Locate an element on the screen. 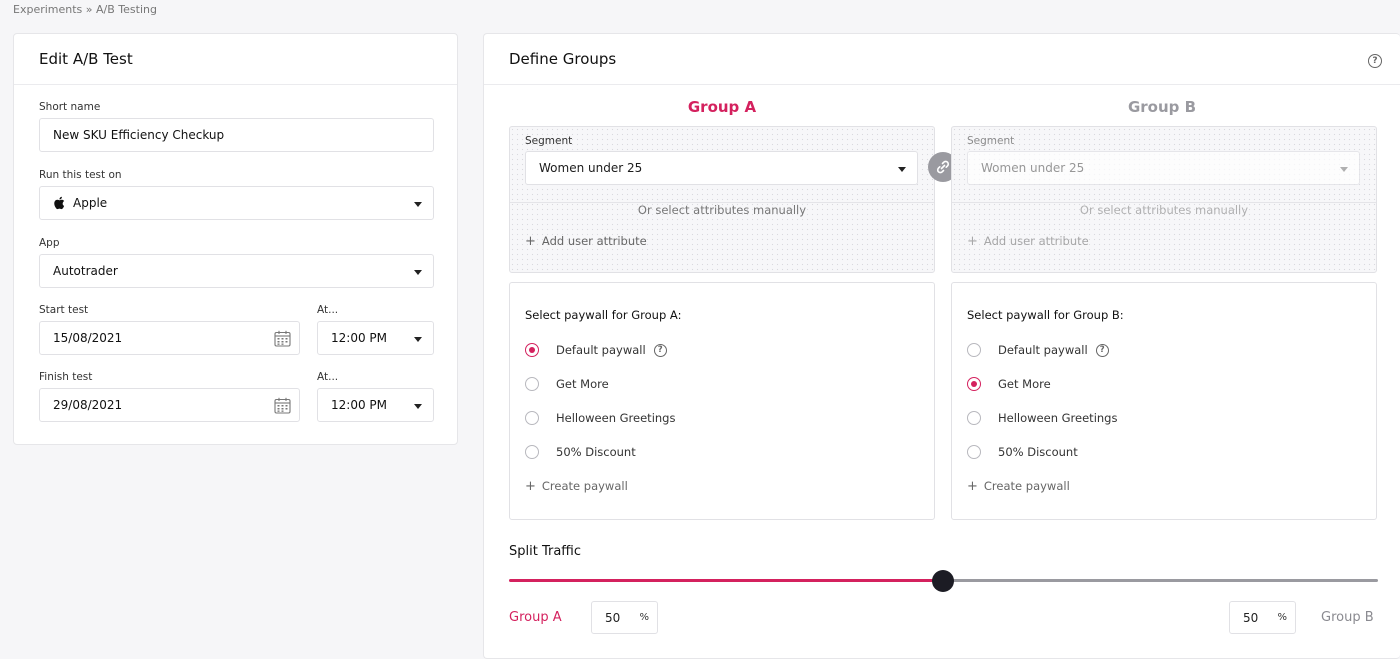  start-date-input: 15/08/2021 is located at coordinates (169, 338).